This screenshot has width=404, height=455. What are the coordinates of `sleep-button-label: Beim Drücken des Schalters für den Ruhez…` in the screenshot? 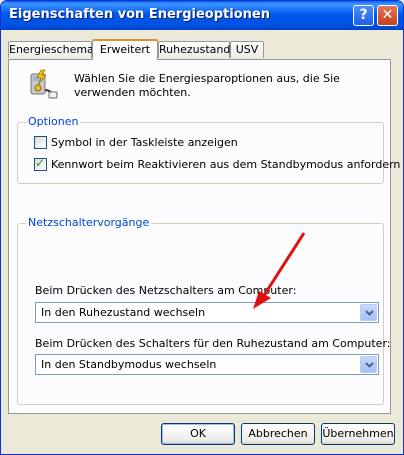 It's located at (213, 343).